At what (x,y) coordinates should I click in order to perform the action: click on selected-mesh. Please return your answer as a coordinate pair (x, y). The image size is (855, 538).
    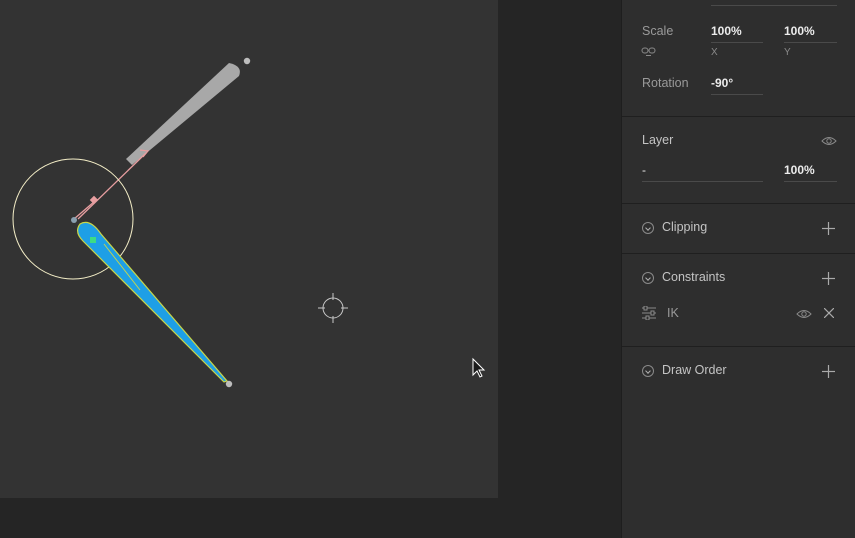
    Looking at the image, I should click on (153, 302).